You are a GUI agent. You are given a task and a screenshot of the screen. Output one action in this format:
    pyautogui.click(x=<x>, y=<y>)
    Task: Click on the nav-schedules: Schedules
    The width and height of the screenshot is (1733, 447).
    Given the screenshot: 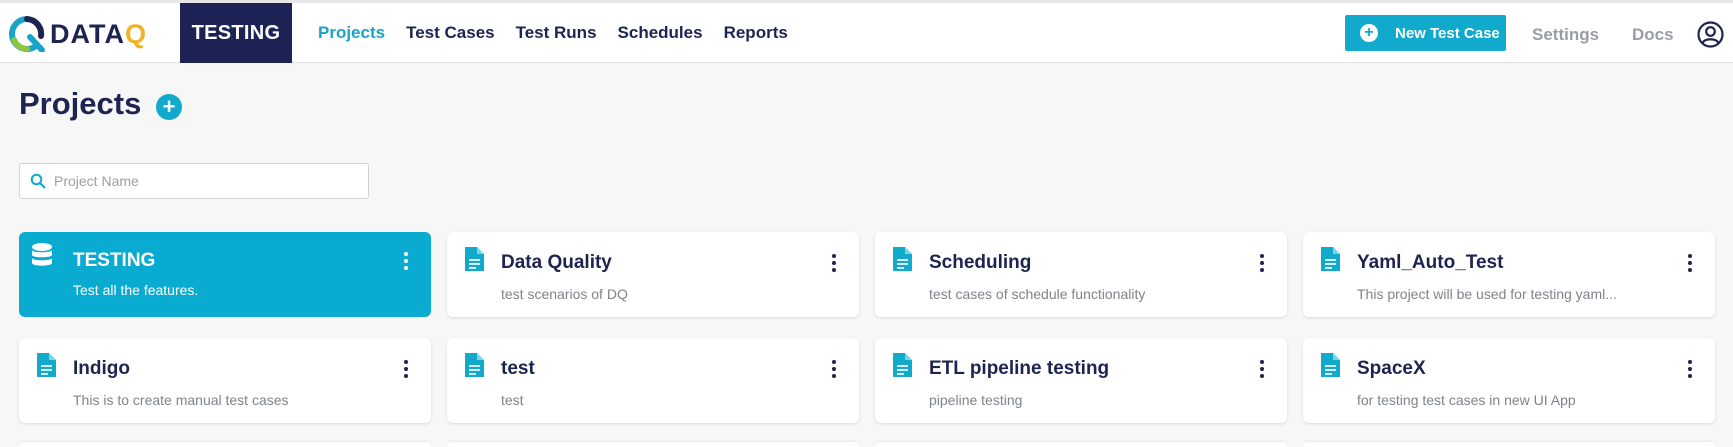 What is the action you would take?
    pyautogui.click(x=660, y=33)
    